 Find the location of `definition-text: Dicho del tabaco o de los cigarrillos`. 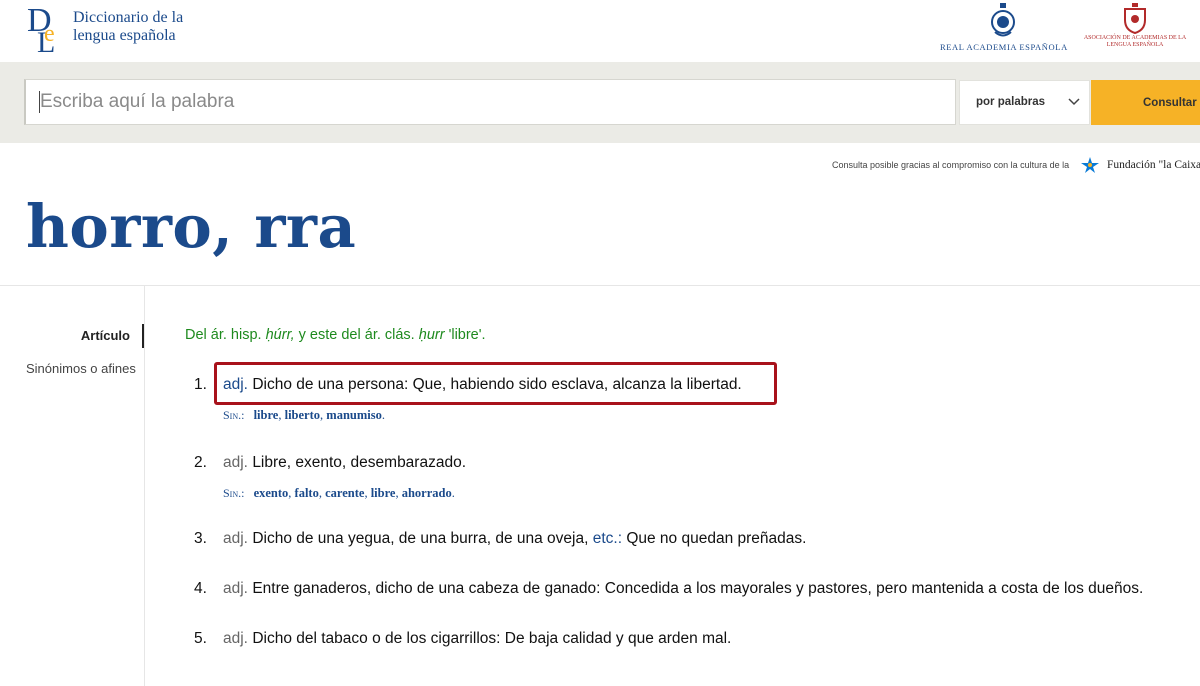

definition-text: Dicho del tabaco o de los cigarrillos is located at coordinates (492, 638).